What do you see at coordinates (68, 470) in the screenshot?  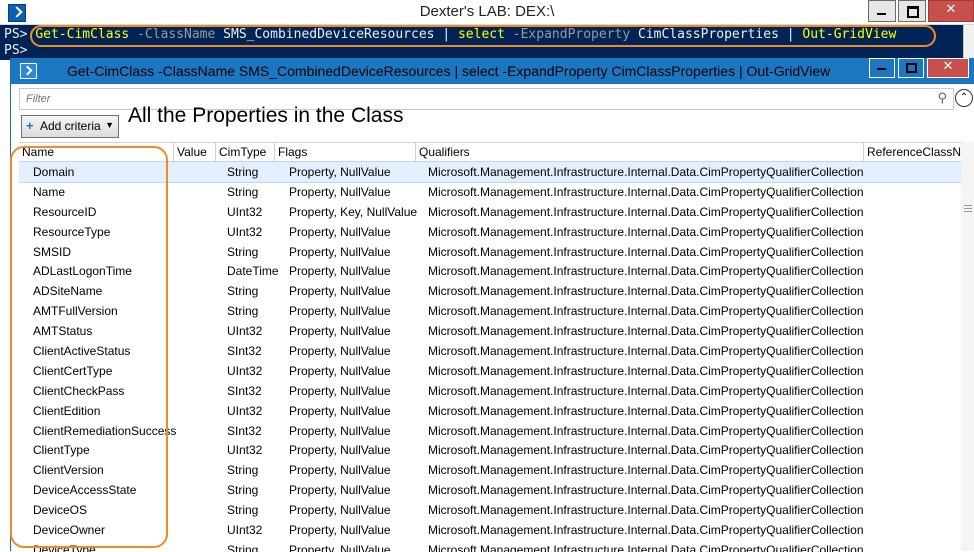 I see `cell-name: ClientVersion` at bounding box center [68, 470].